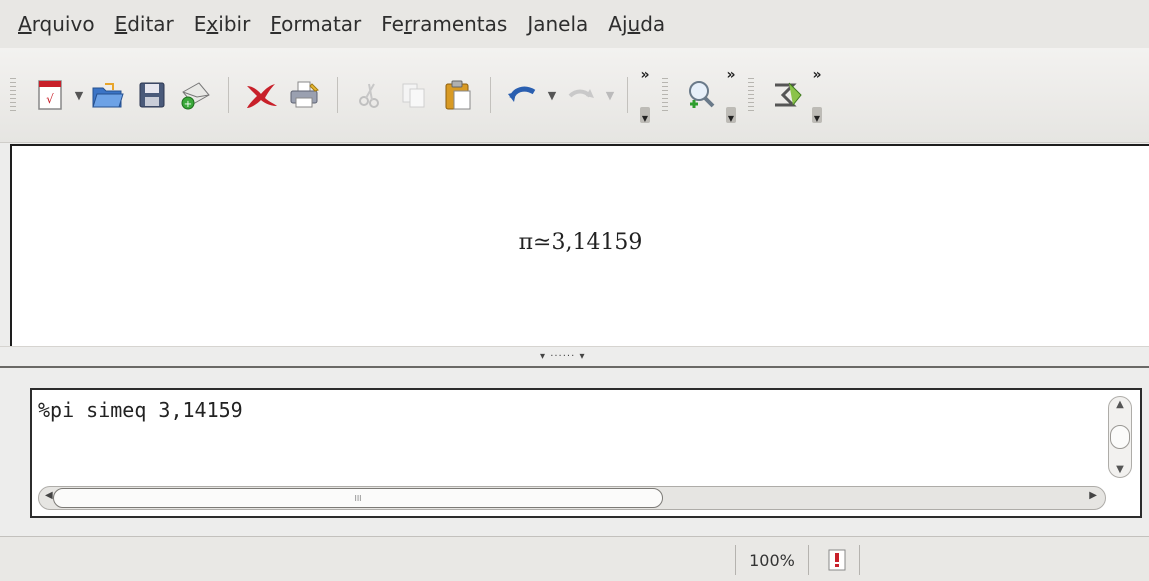  I want to click on send-mail-button: +, so click(196, 95).